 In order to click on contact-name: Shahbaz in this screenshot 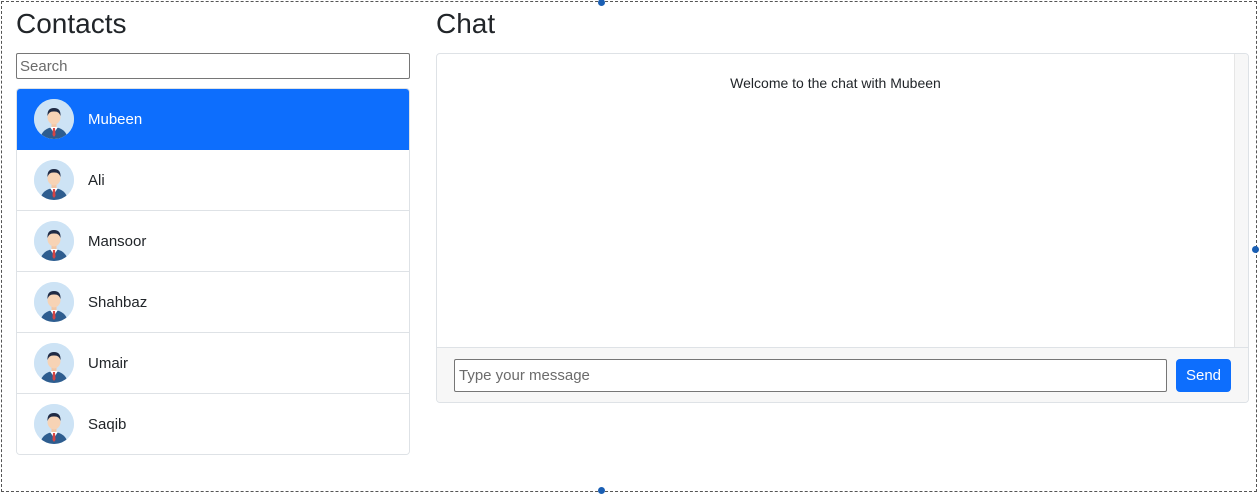, I will do `click(118, 302)`.